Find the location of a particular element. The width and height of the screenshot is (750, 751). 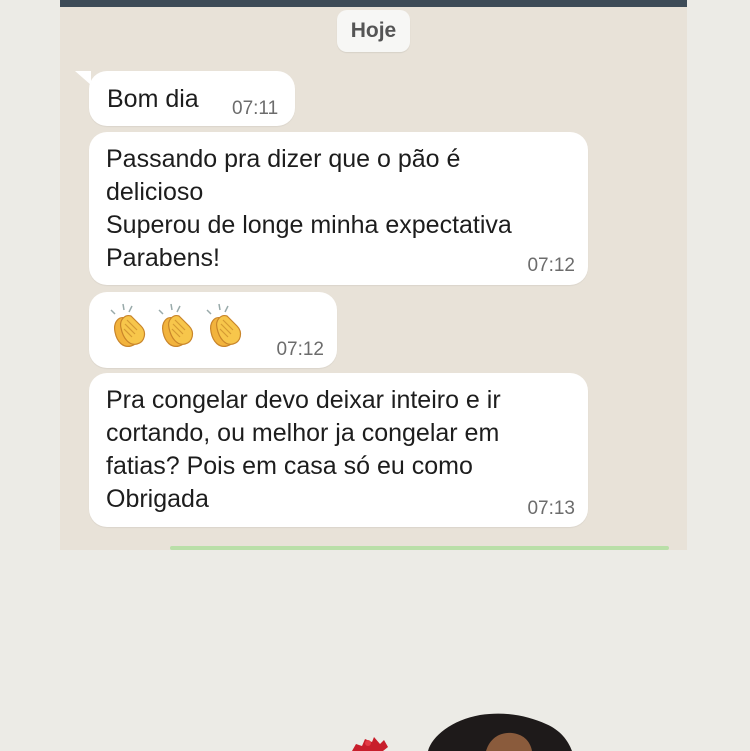

date-chip: Hoje is located at coordinates (373, 31).